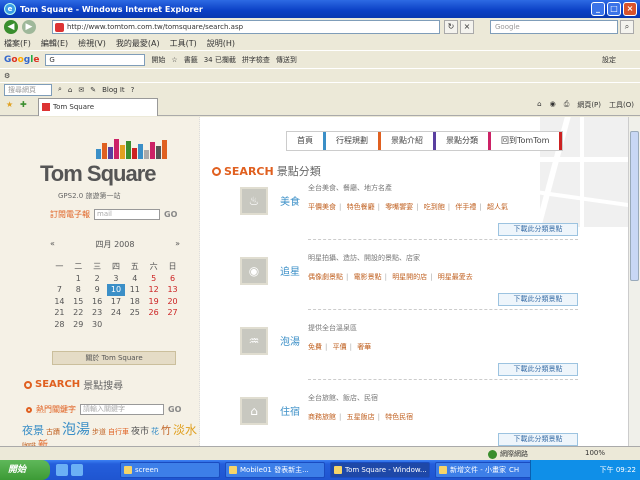  What do you see at coordinates (177, 244) in the screenshot?
I see `calendar-next-button: »` at bounding box center [177, 244].